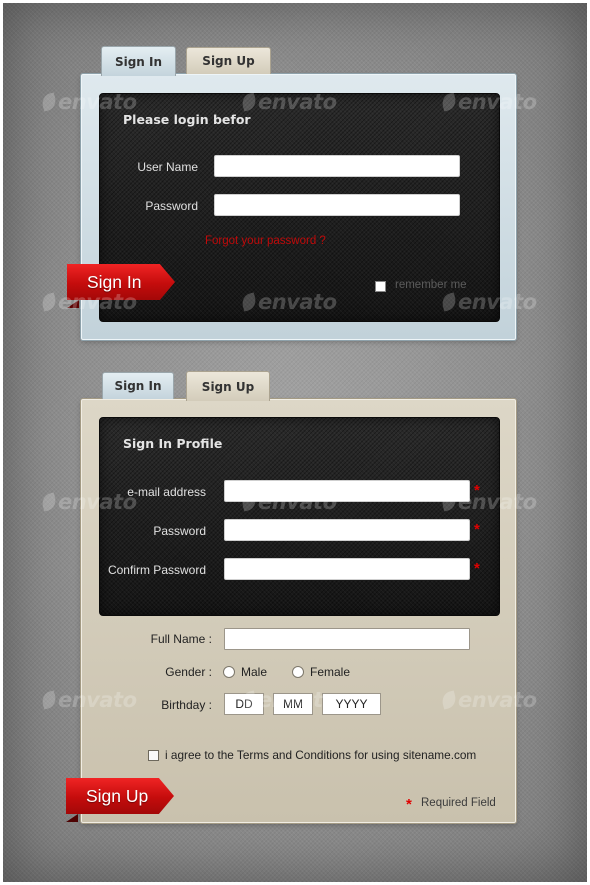 The image size is (590, 885). I want to click on confirm-password-input, so click(347, 569).